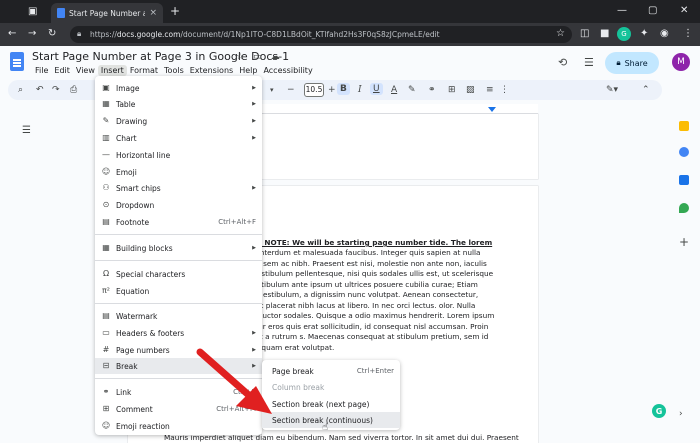 The height and width of the screenshot is (443, 700). I want to click on link-toolbar-icon: ⚭, so click(432, 90).